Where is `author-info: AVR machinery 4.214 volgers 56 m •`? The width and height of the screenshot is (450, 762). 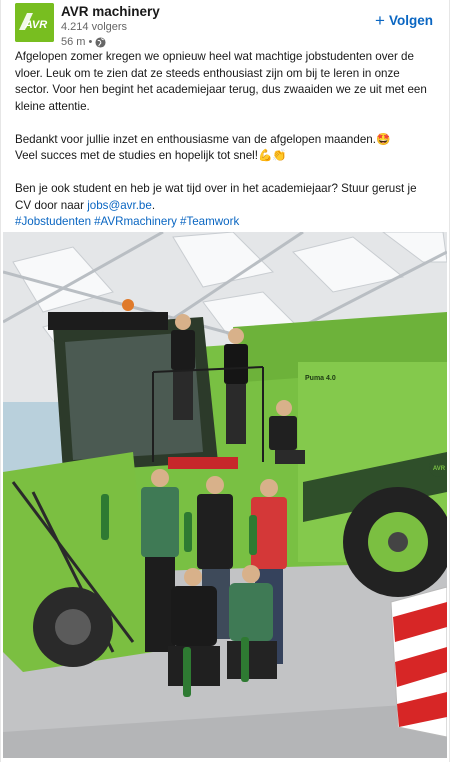
author-info: AVR machinery 4.214 volgers 56 m • is located at coordinates (110, 26).